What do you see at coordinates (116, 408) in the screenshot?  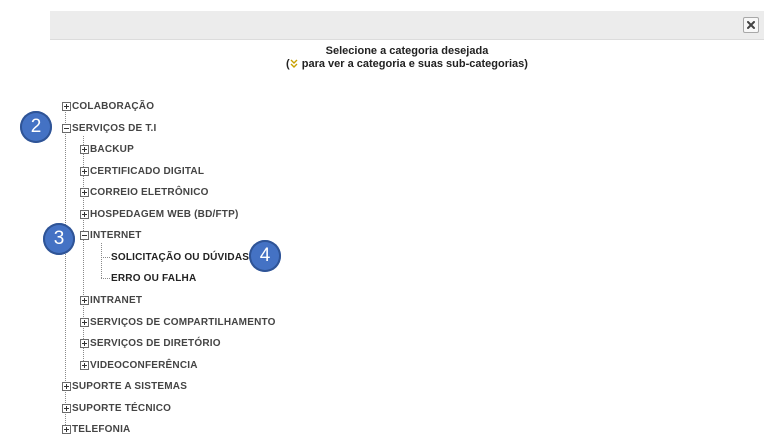 I see `tree-node-suporte-tecnico: SUPORTE TÉCNICO` at bounding box center [116, 408].